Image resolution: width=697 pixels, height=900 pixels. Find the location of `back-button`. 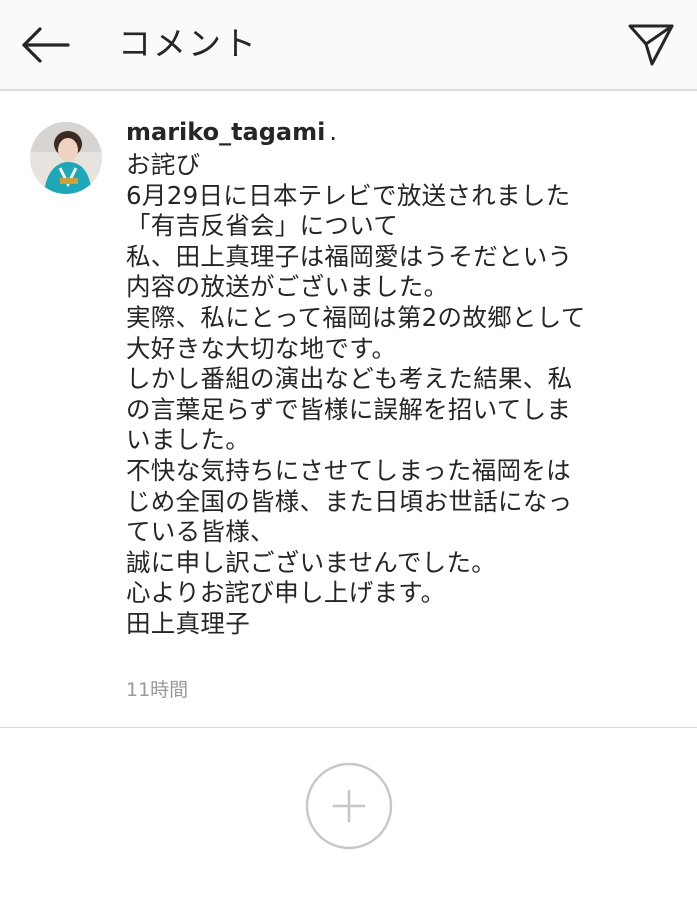

back-button is located at coordinates (46, 45).